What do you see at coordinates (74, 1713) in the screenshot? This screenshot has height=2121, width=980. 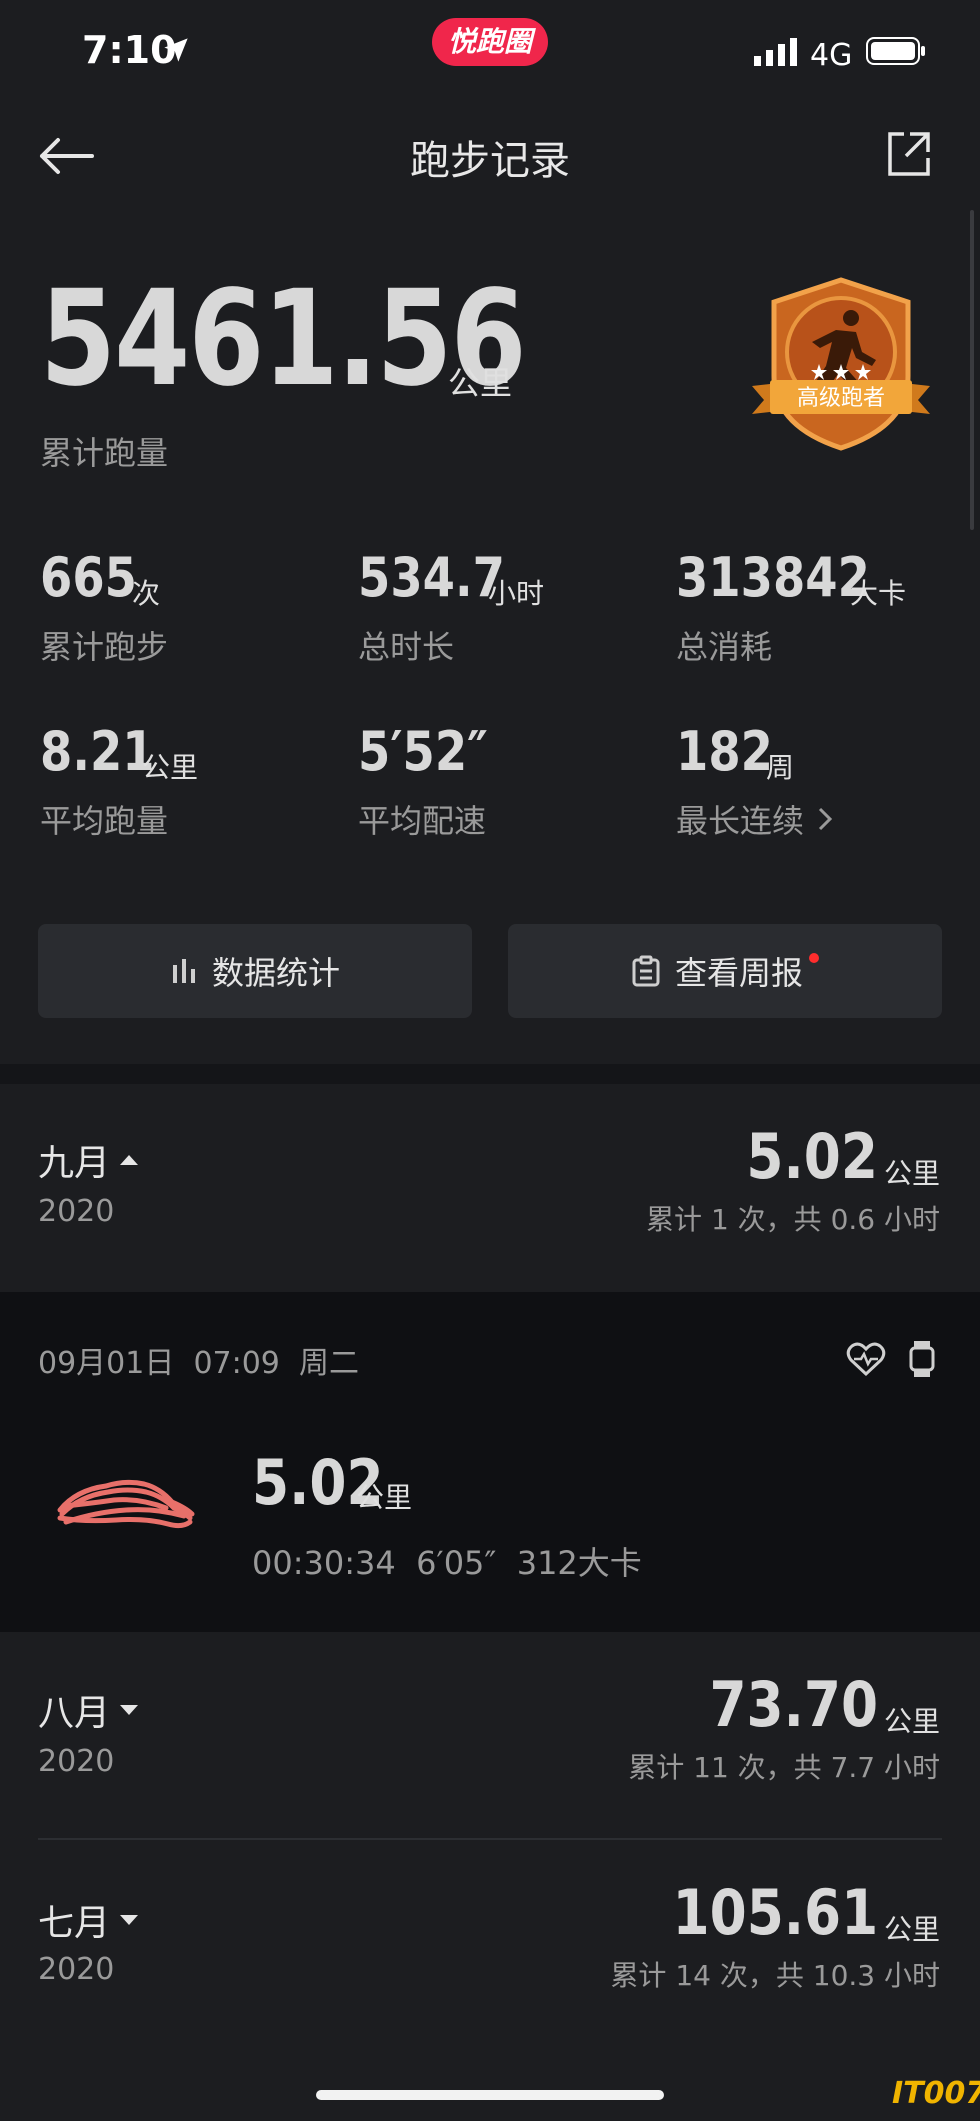 I see `month-name: 八月` at bounding box center [74, 1713].